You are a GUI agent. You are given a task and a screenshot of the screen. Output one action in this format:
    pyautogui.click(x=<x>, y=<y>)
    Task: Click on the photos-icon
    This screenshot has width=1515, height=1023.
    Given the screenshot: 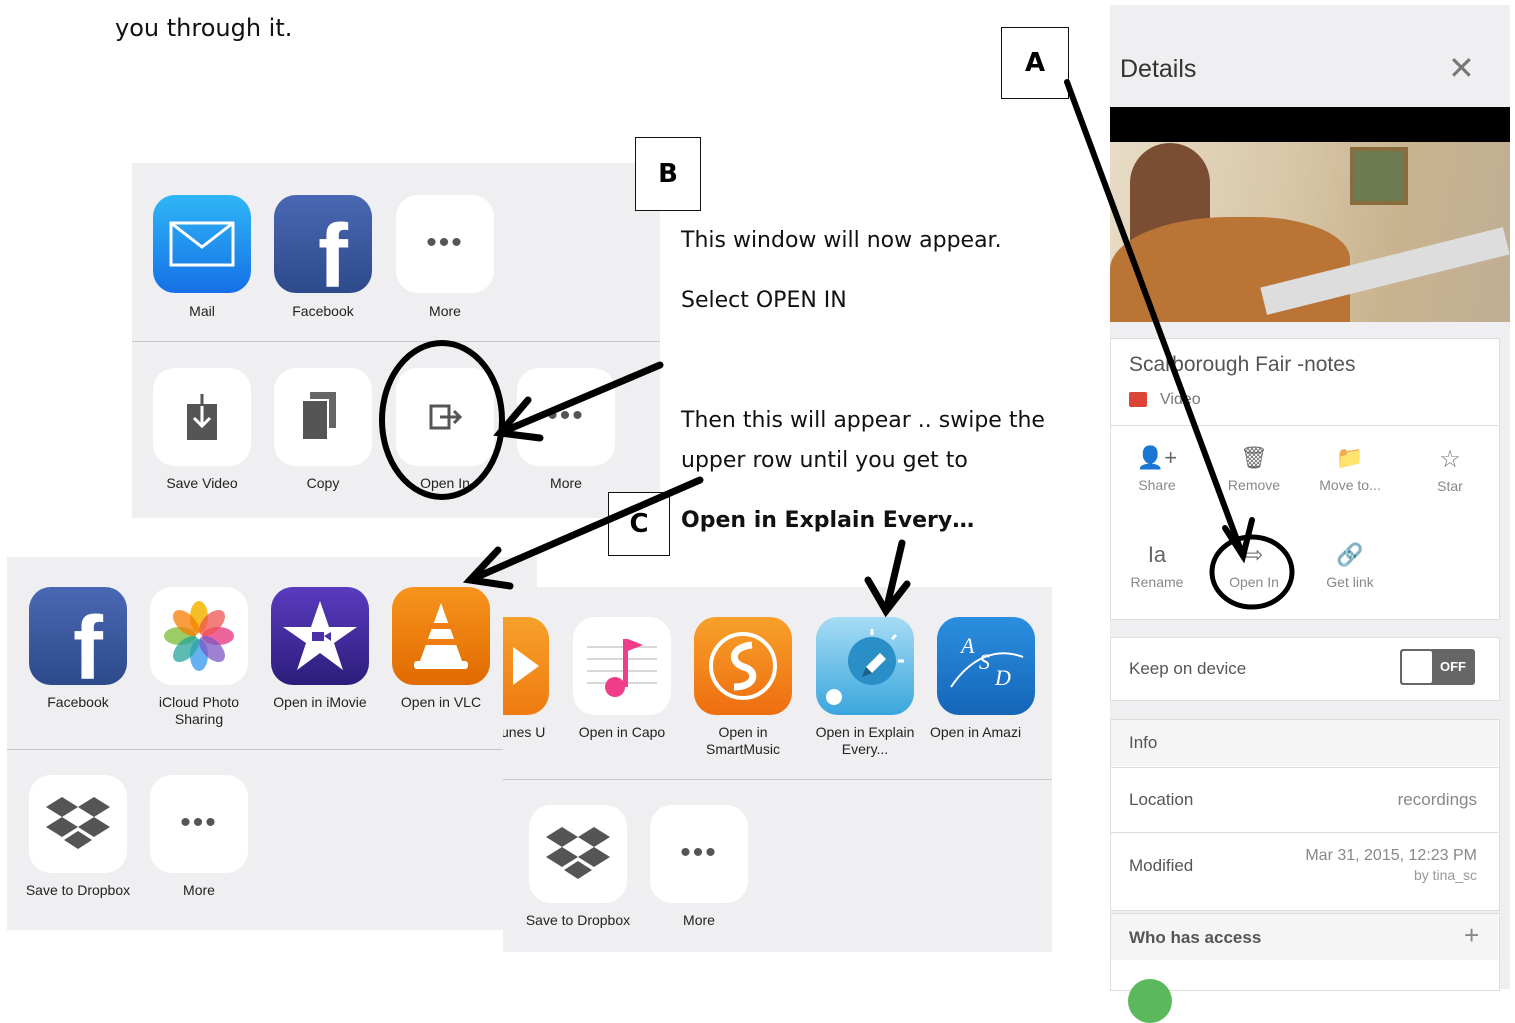 What is the action you would take?
    pyautogui.click(x=199, y=636)
    